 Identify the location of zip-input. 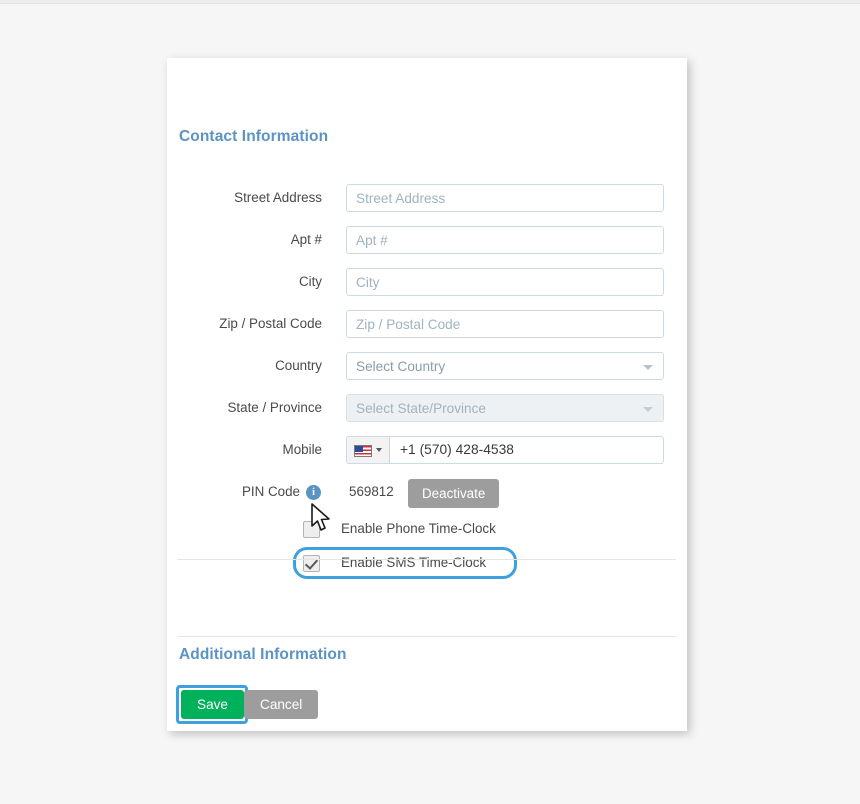
(505, 324).